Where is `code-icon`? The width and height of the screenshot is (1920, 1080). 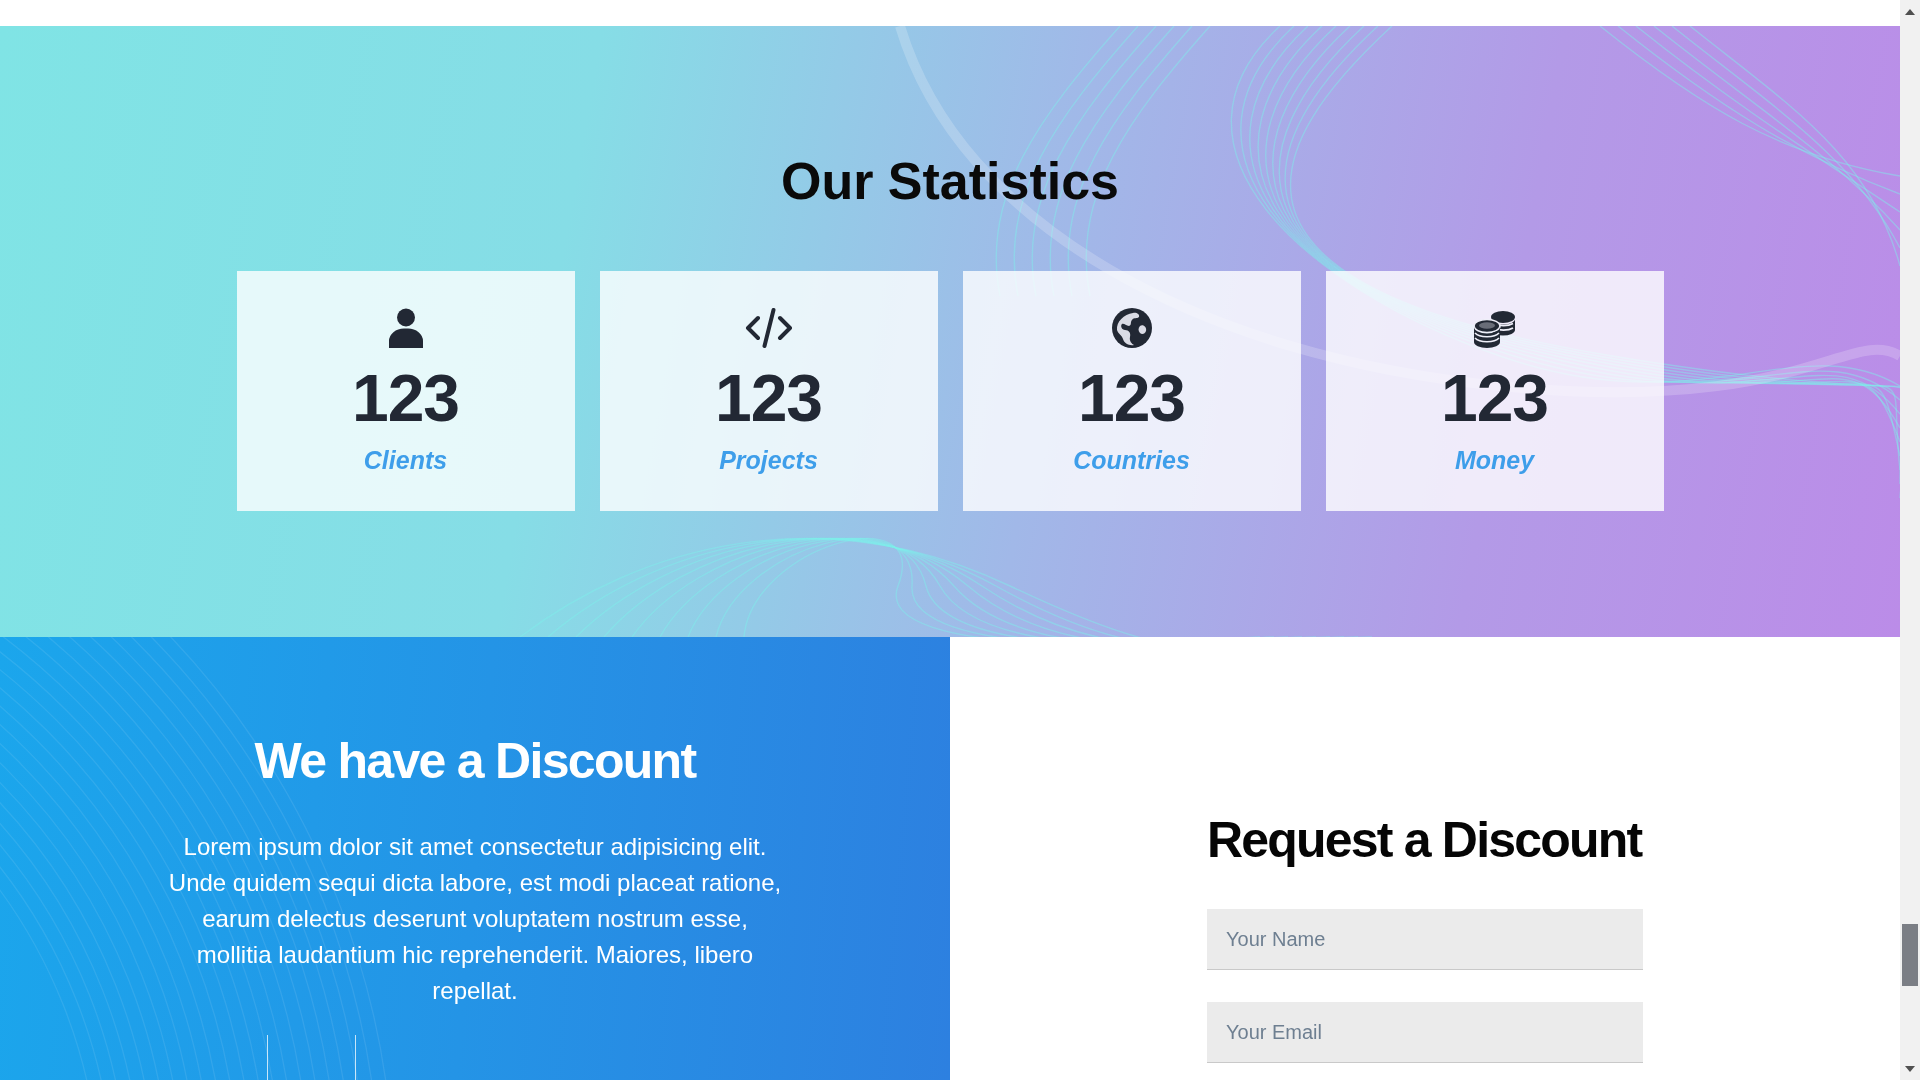 code-icon is located at coordinates (768, 328).